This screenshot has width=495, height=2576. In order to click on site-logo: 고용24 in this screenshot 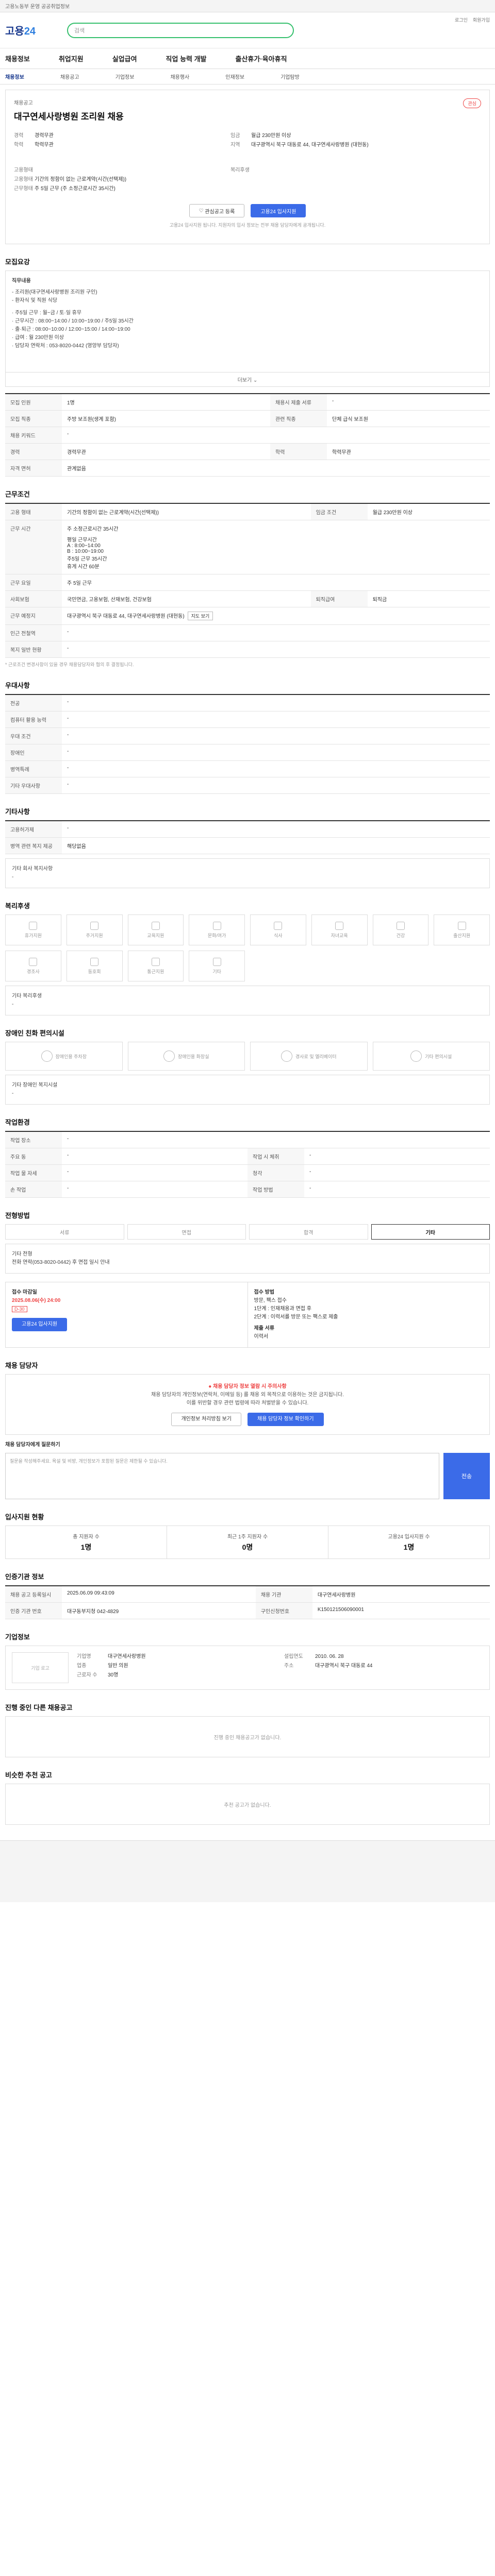, I will do `click(36, 30)`.